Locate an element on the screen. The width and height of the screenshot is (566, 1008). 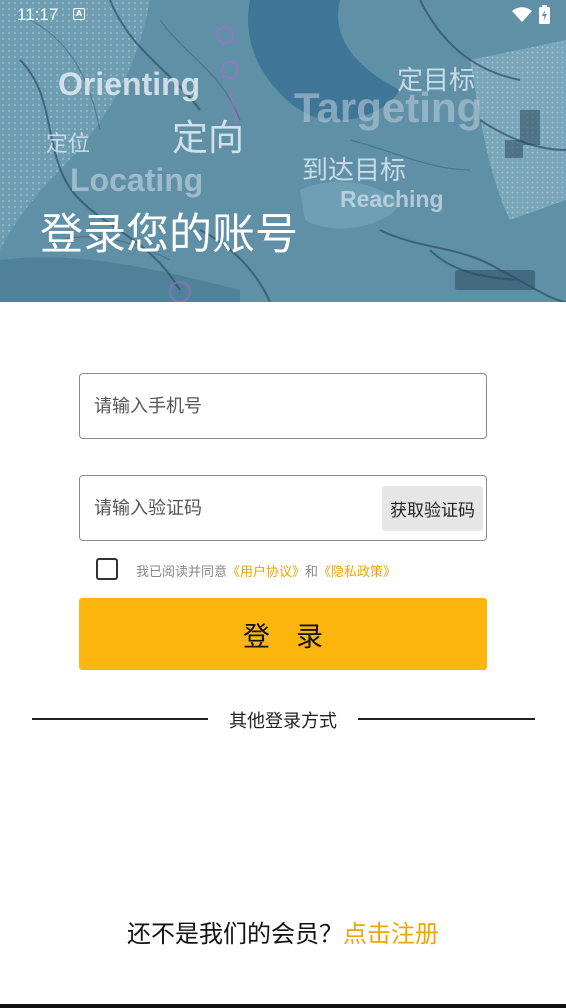
agreement-text: 我已阅读并同意《用户协议》和《隐私政策》 is located at coordinates (266, 570).